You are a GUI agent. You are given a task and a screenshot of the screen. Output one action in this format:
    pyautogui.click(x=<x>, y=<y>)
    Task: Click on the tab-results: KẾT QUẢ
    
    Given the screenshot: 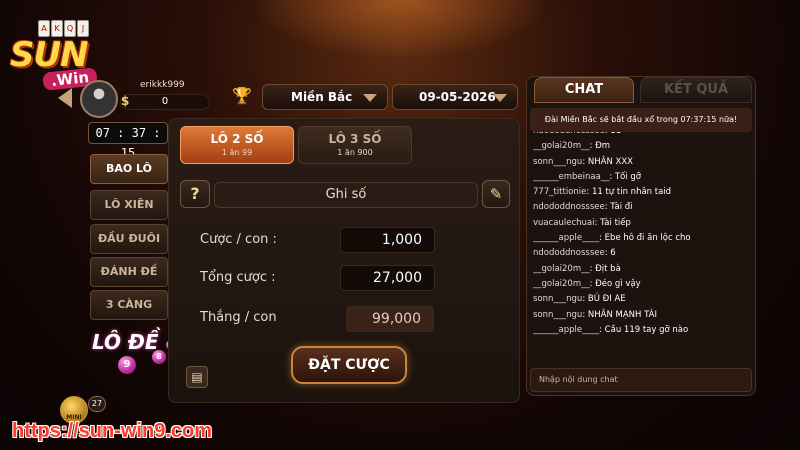 What is the action you would take?
    pyautogui.click(x=696, y=90)
    